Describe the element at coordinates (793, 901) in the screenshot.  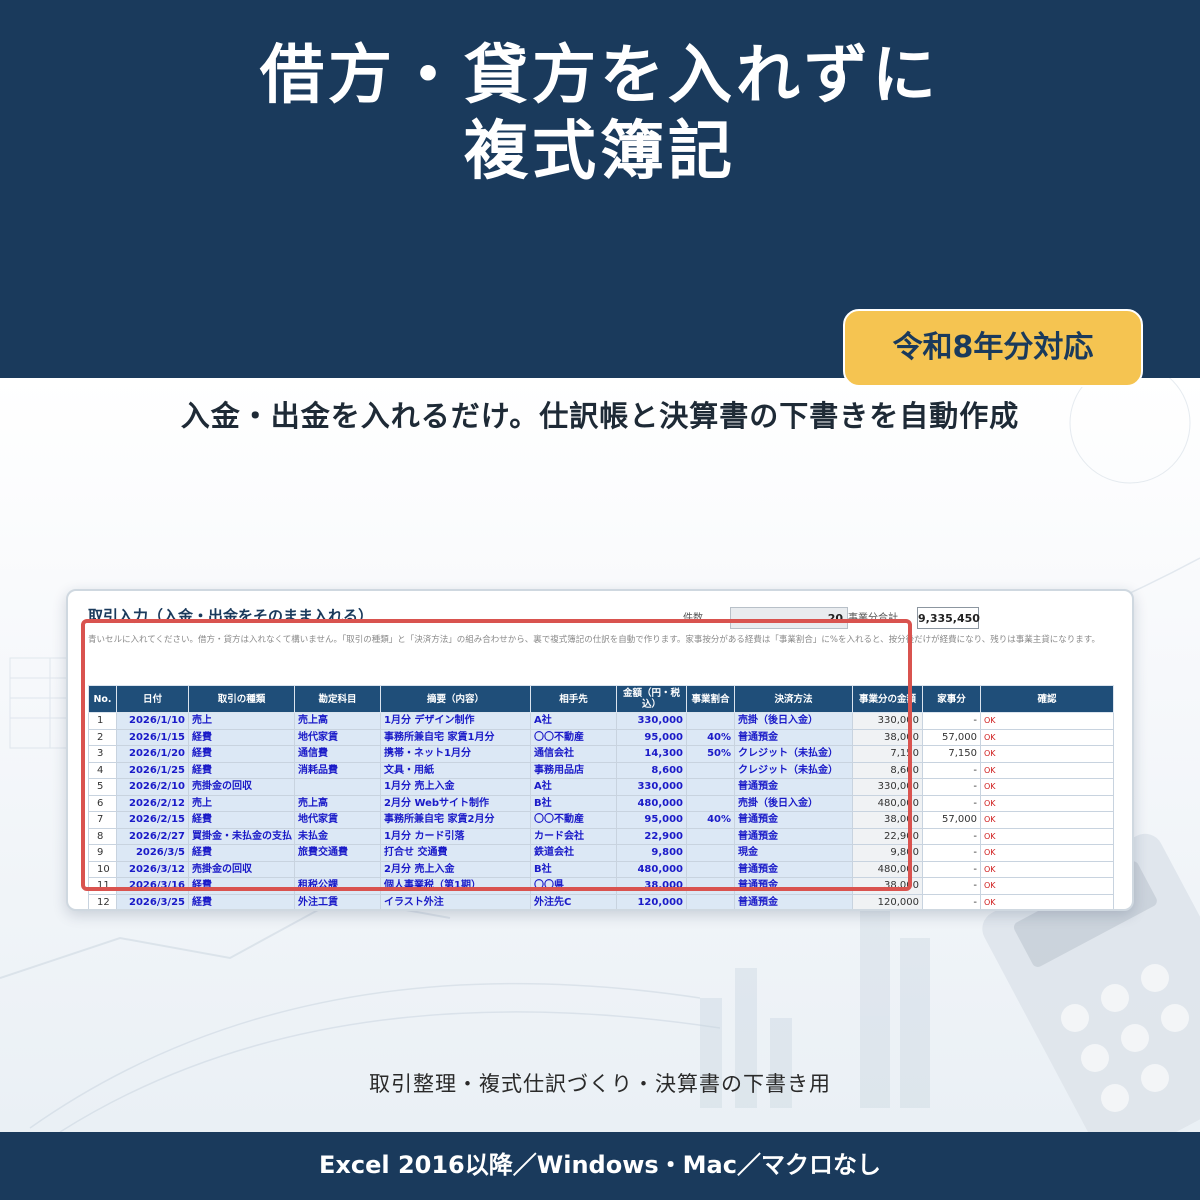
I see `cell-payment: 普通預金` at that location.